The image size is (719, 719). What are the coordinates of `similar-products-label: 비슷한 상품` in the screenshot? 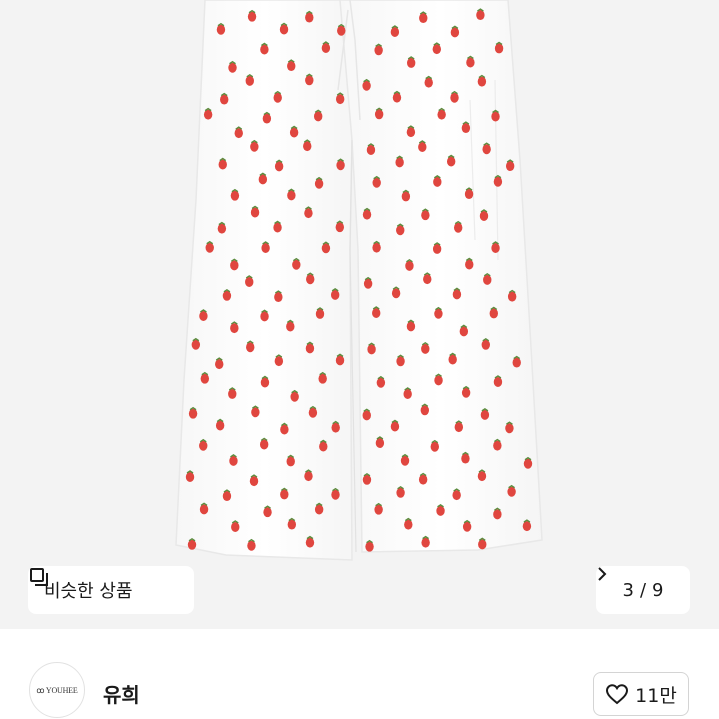 It's located at (88, 591).